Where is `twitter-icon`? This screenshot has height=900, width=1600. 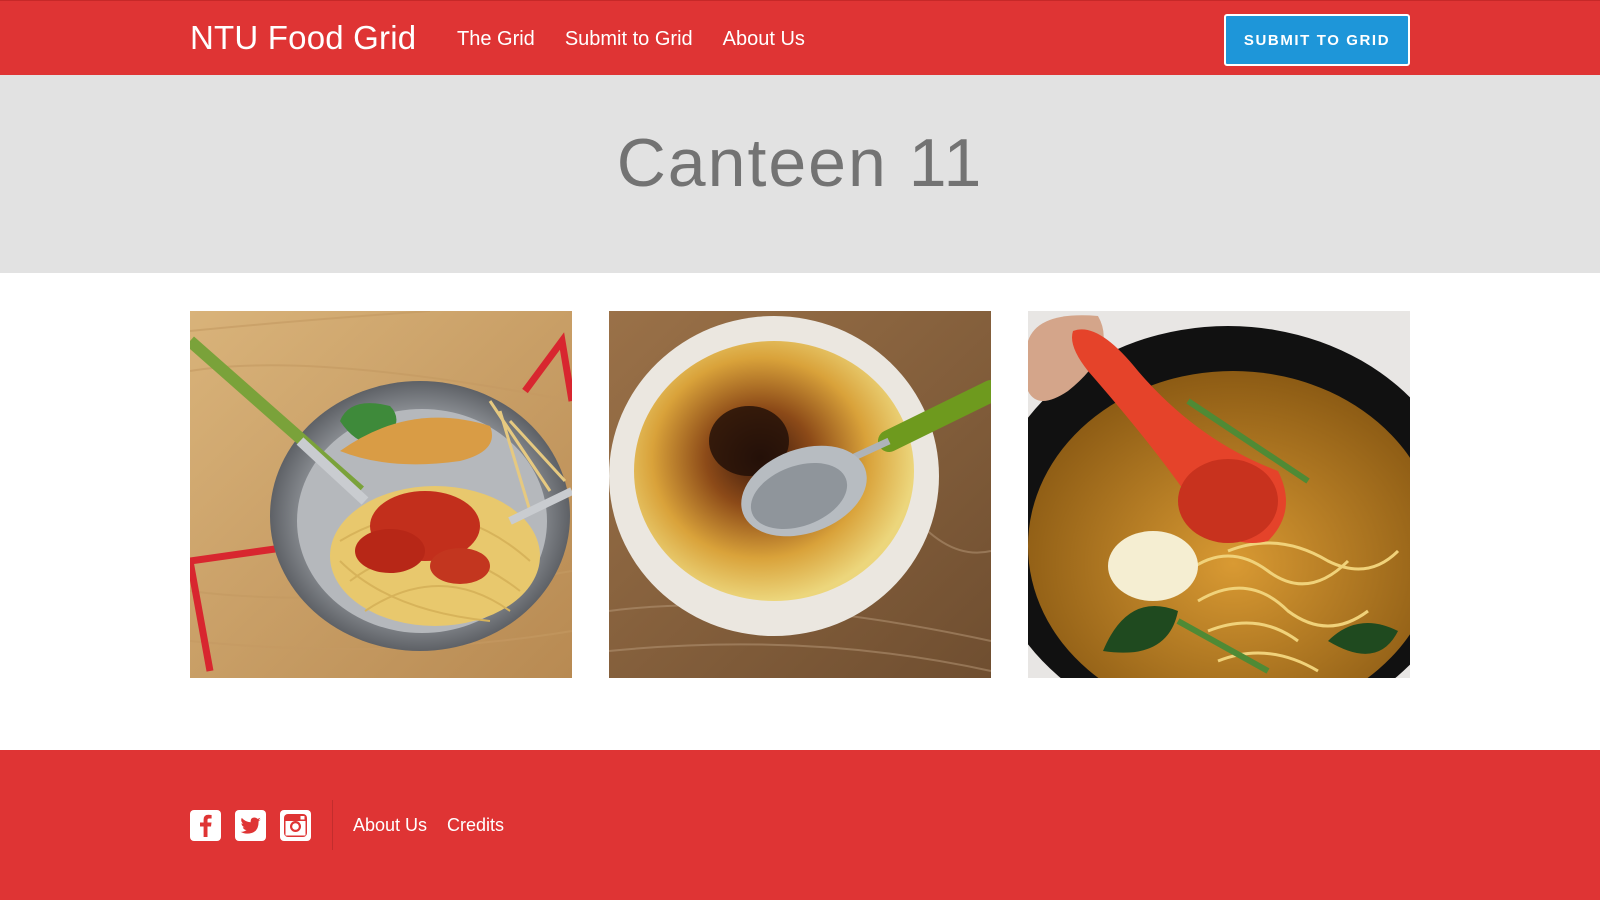 twitter-icon is located at coordinates (250, 825).